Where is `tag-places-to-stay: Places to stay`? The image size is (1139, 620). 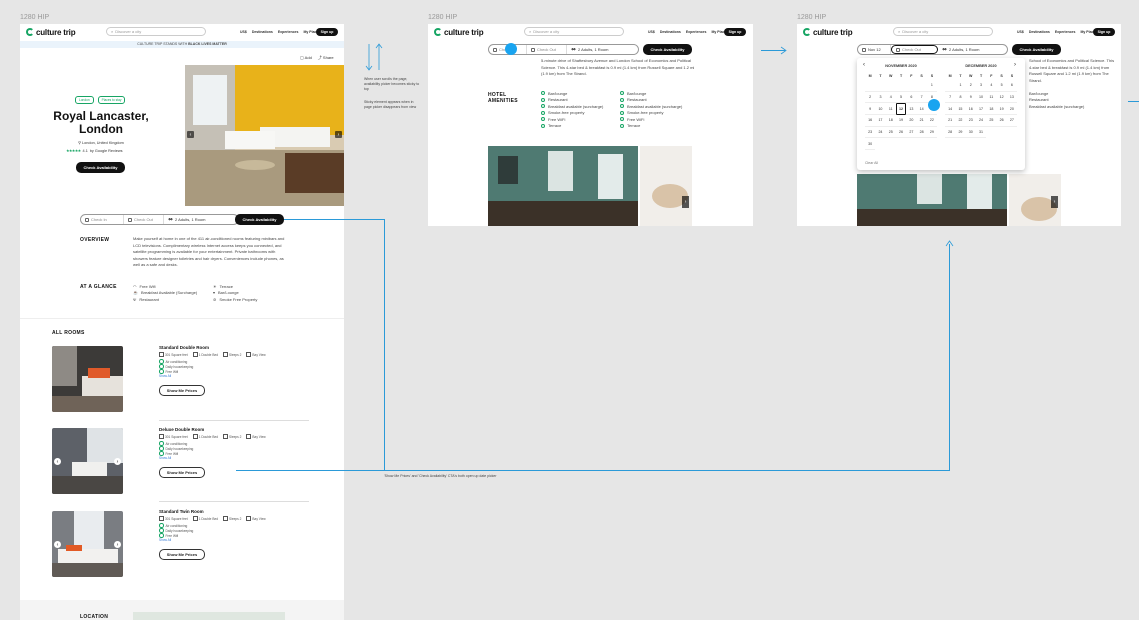 tag-places-to-stay: Places to stay is located at coordinates (111, 100).